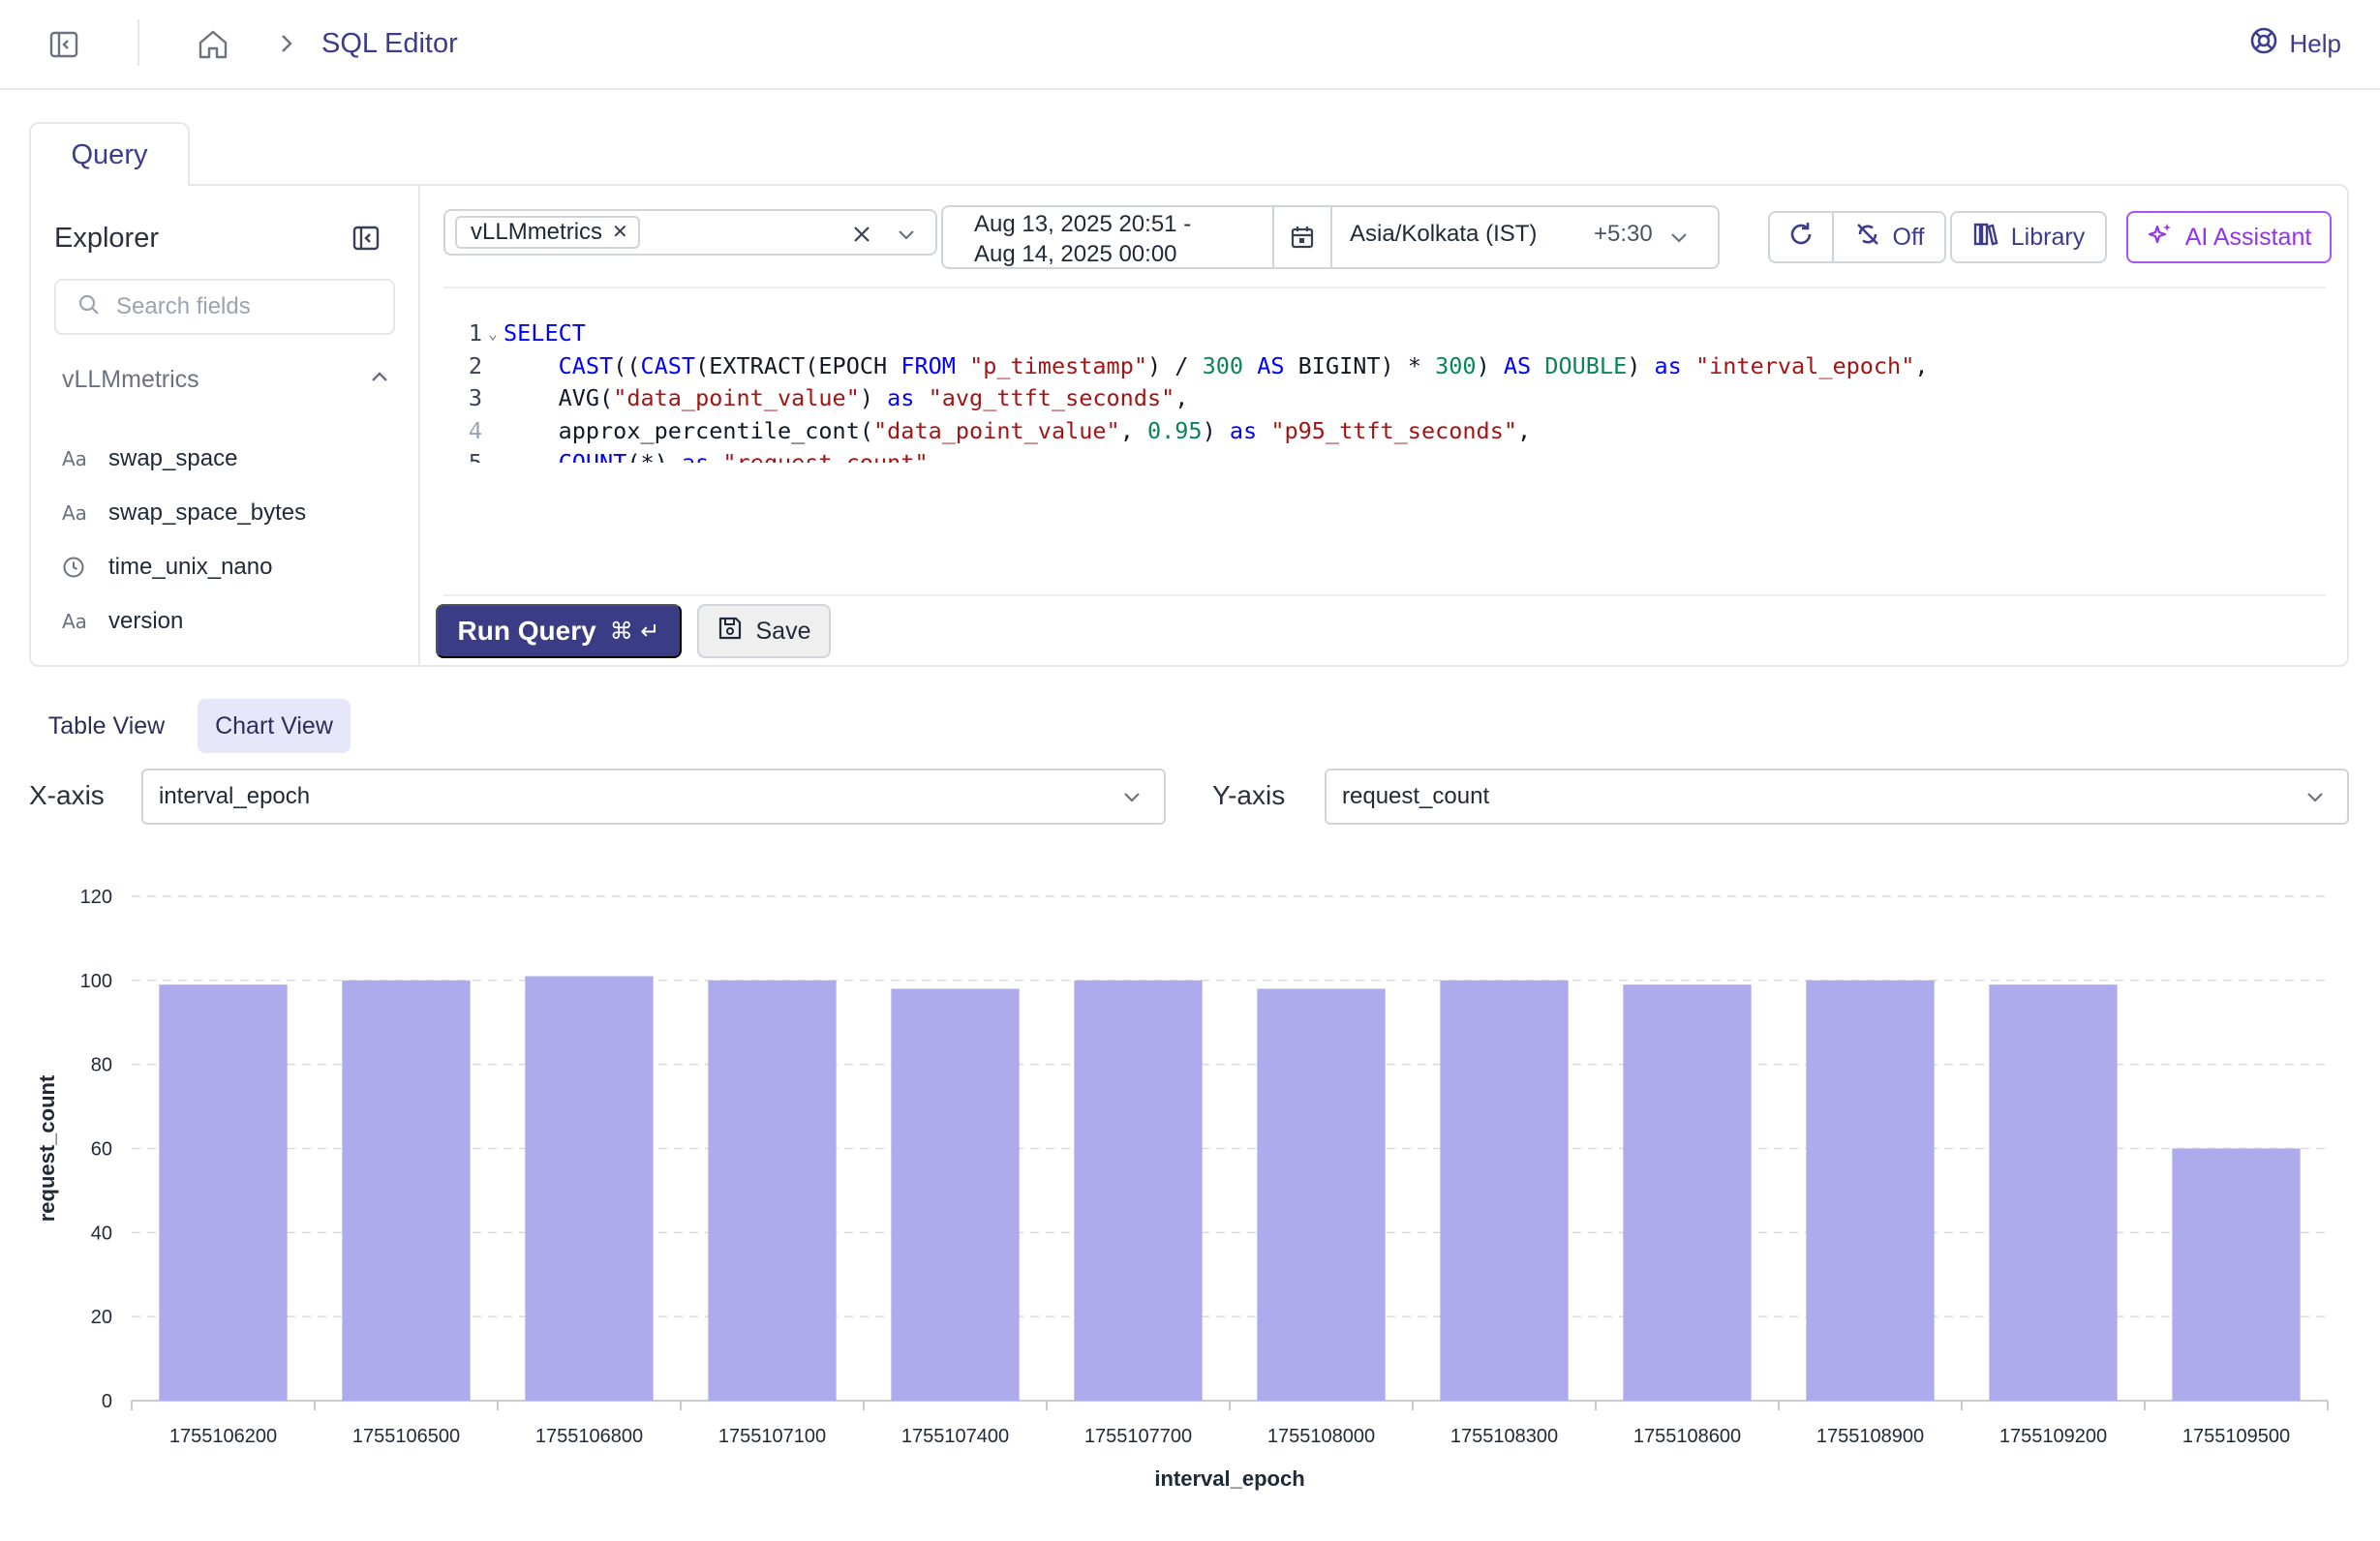 Image resolution: width=2380 pixels, height=1541 pixels. Describe the element at coordinates (1190, 45) in the screenshot. I see `top-bar: SQL Editor Help` at that location.